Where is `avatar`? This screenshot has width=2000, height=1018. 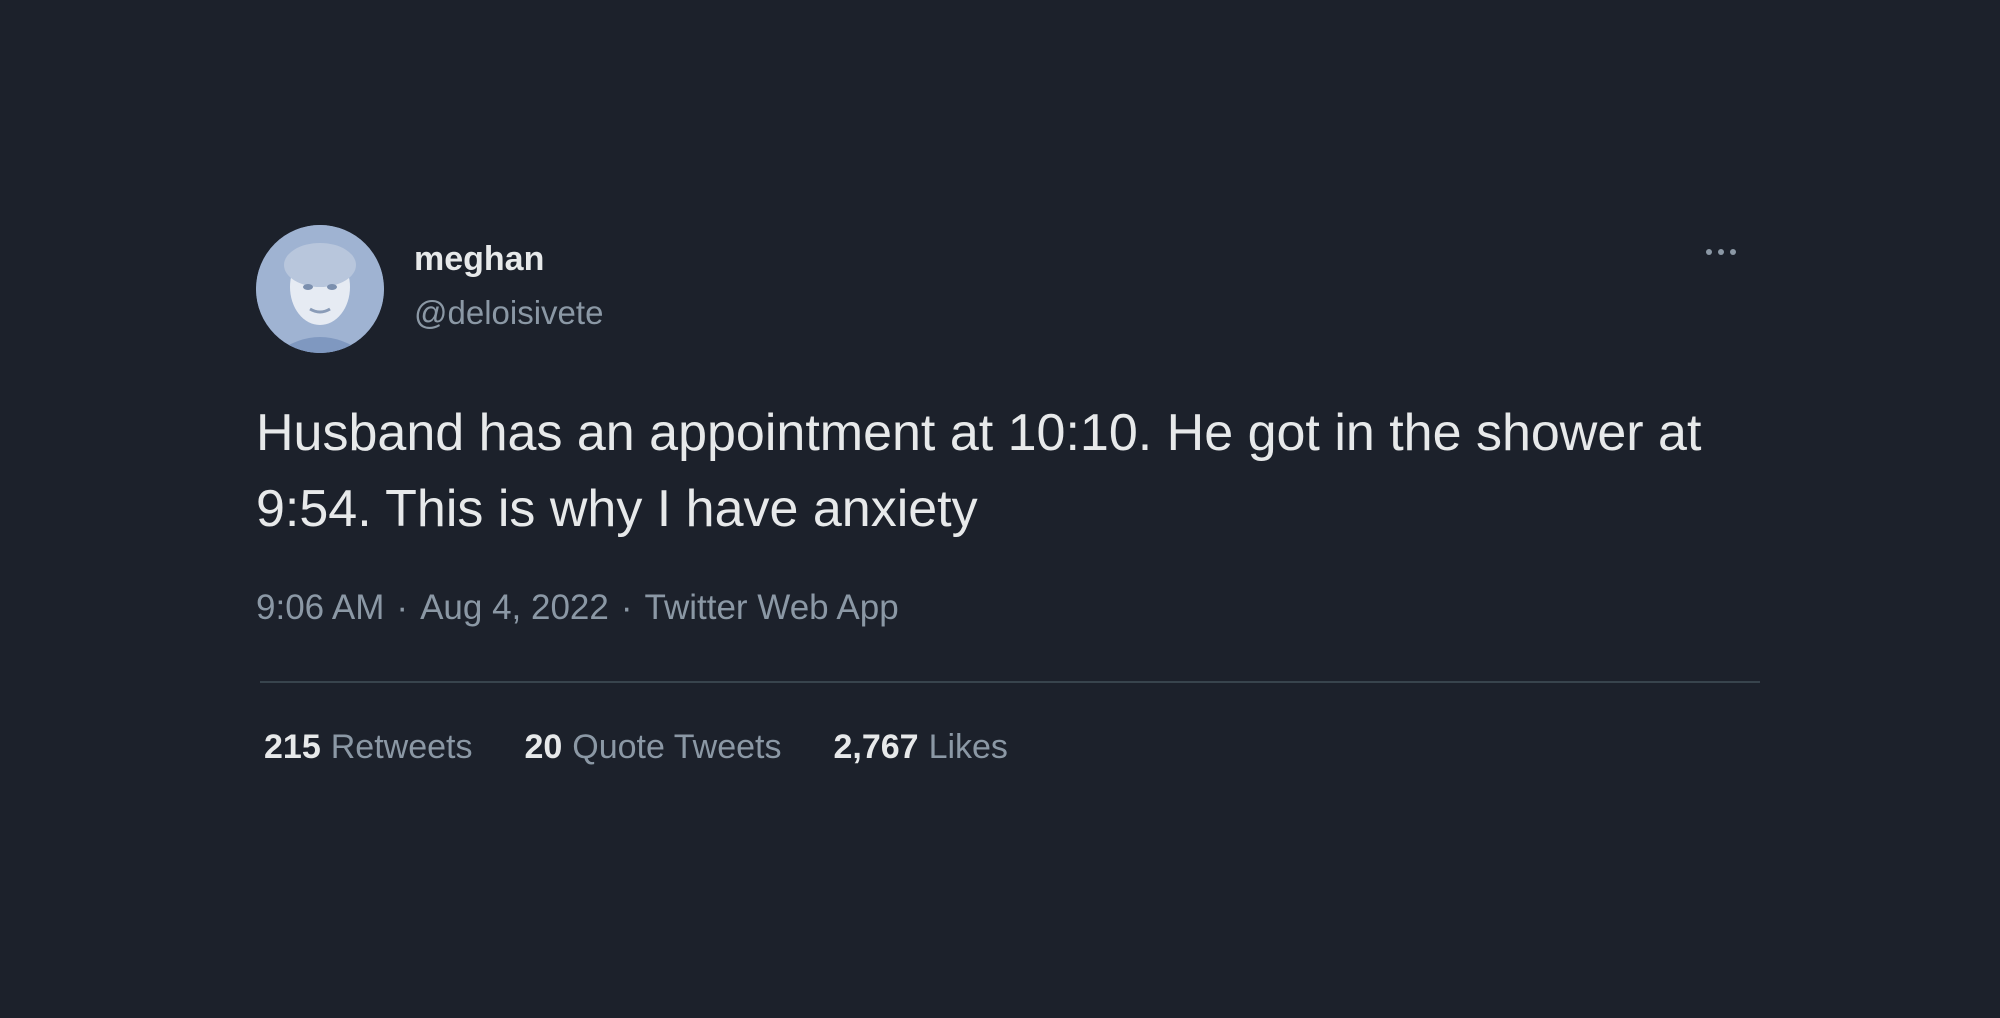
avatar is located at coordinates (320, 289).